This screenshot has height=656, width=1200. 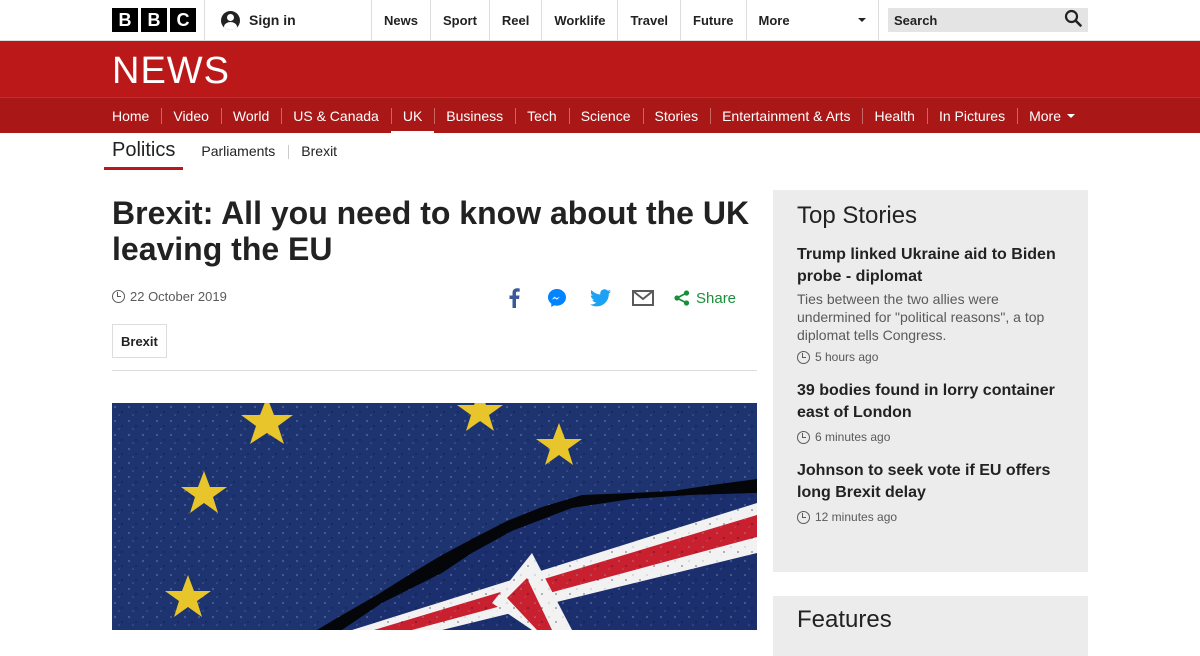 I want to click on divider, so click(x=434, y=370).